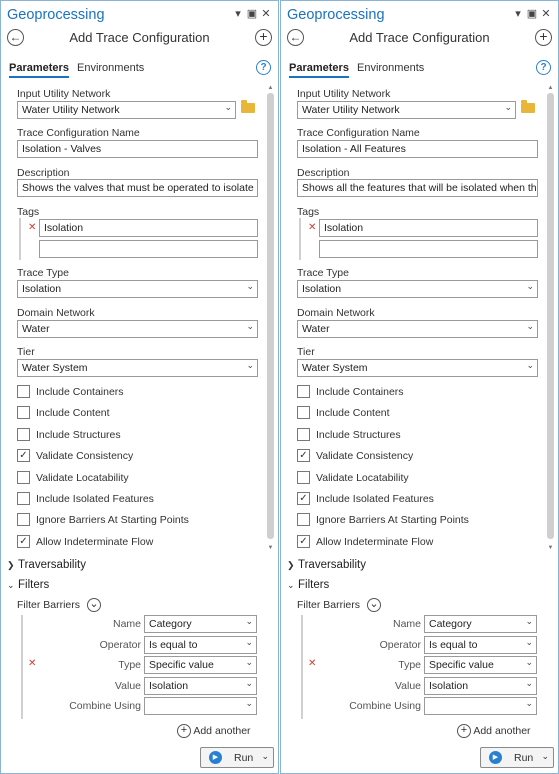 This screenshot has height=774, width=559. What do you see at coordinates (23, 498) in the screenshot?
I see `checkbox-include-isolated-features` at bounding box center [23, 498].